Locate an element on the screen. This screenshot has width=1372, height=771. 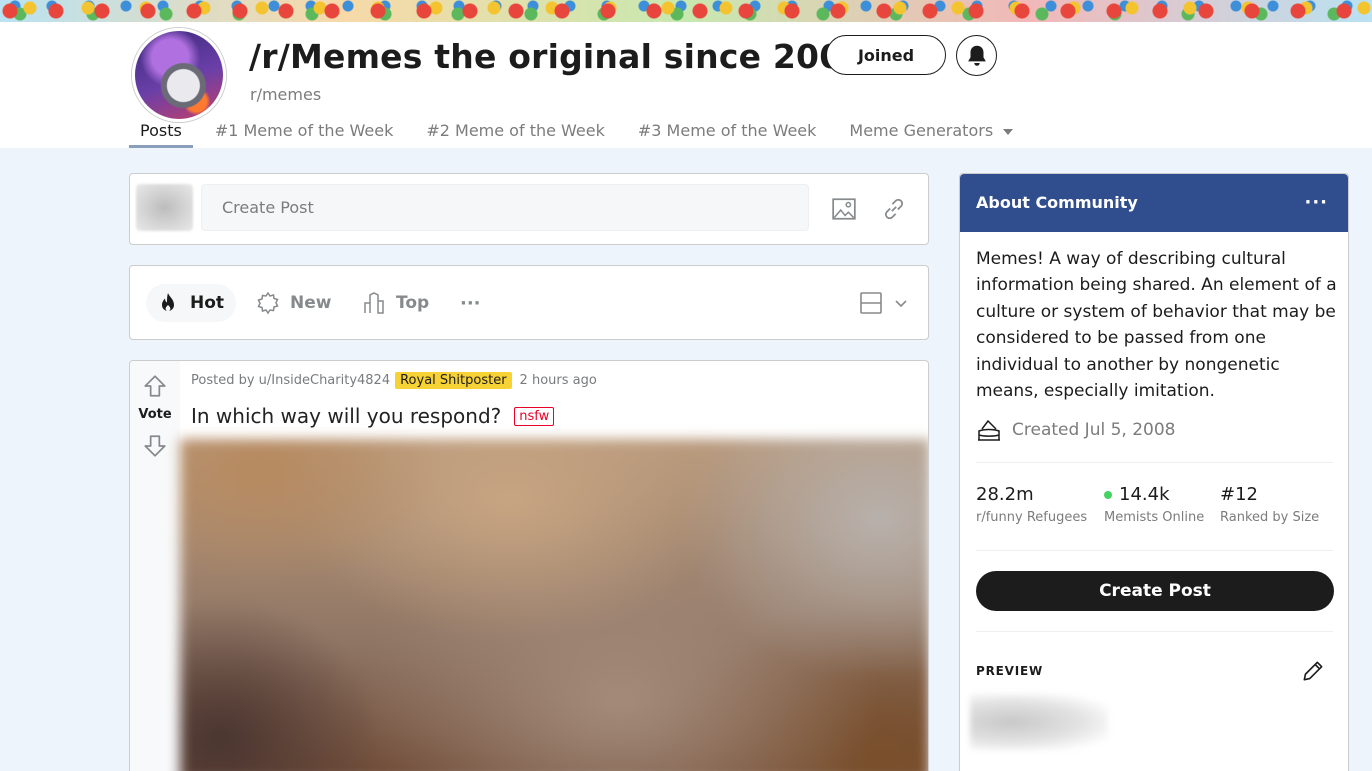
stat-members: 28.2m r/funny Refugees is located at coordinates (1031, 504).